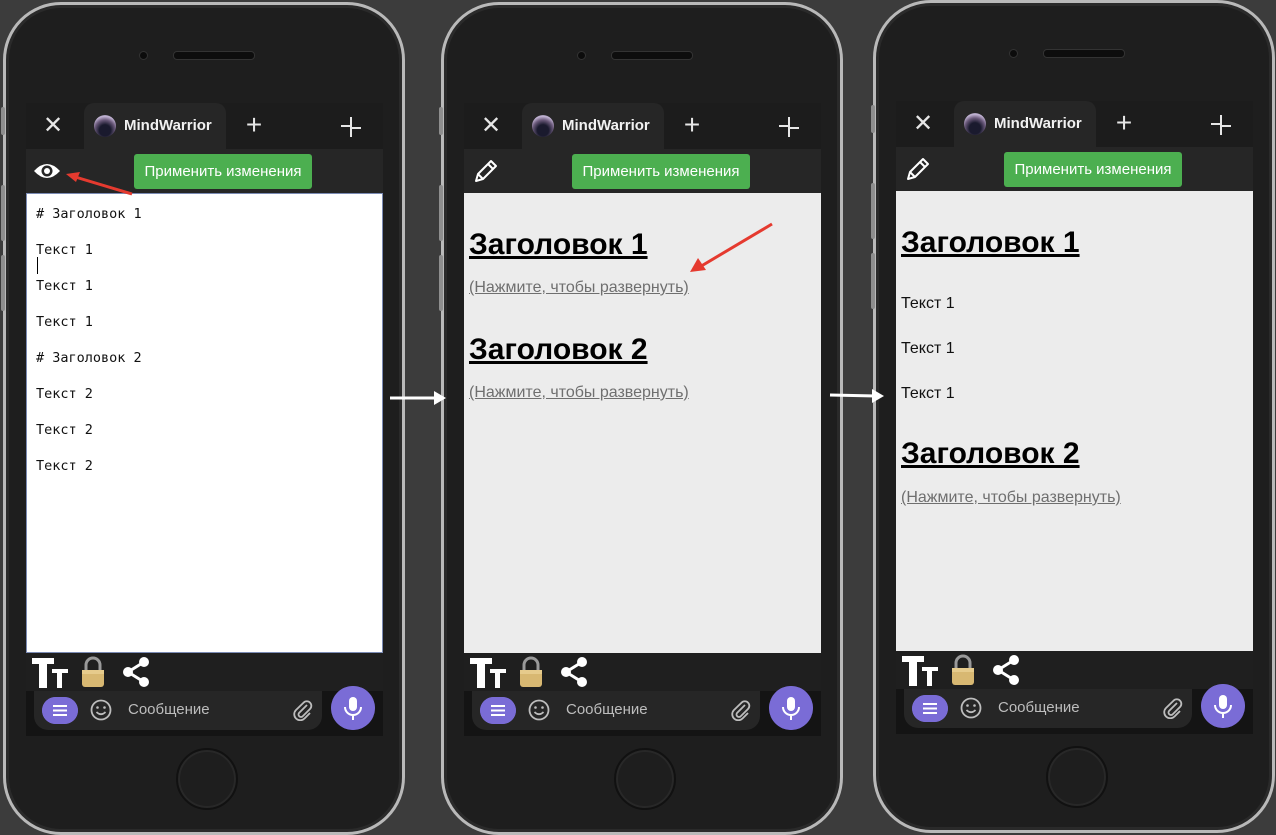 The image size is (1276, 835). What do you see at coordinates (731, 247) in the screenshot?
I see `annotation-arrow-expand` at bounding box center [731, 247].